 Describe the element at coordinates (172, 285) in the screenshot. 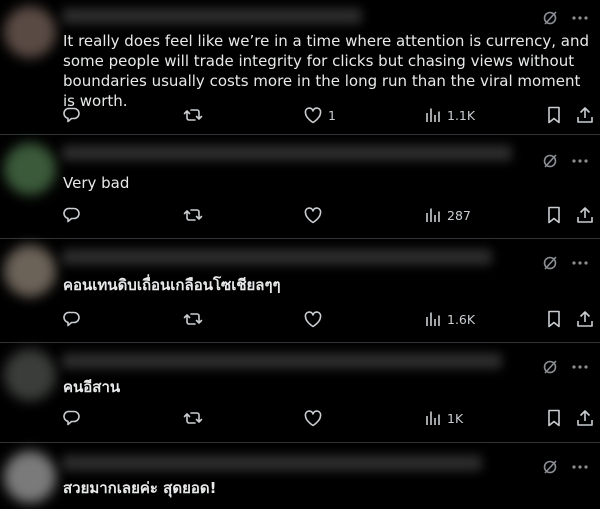

I see `reply-text: คอนเทนดิบเถื่อนเกลือนโซเชียลๆๆ` at that location.